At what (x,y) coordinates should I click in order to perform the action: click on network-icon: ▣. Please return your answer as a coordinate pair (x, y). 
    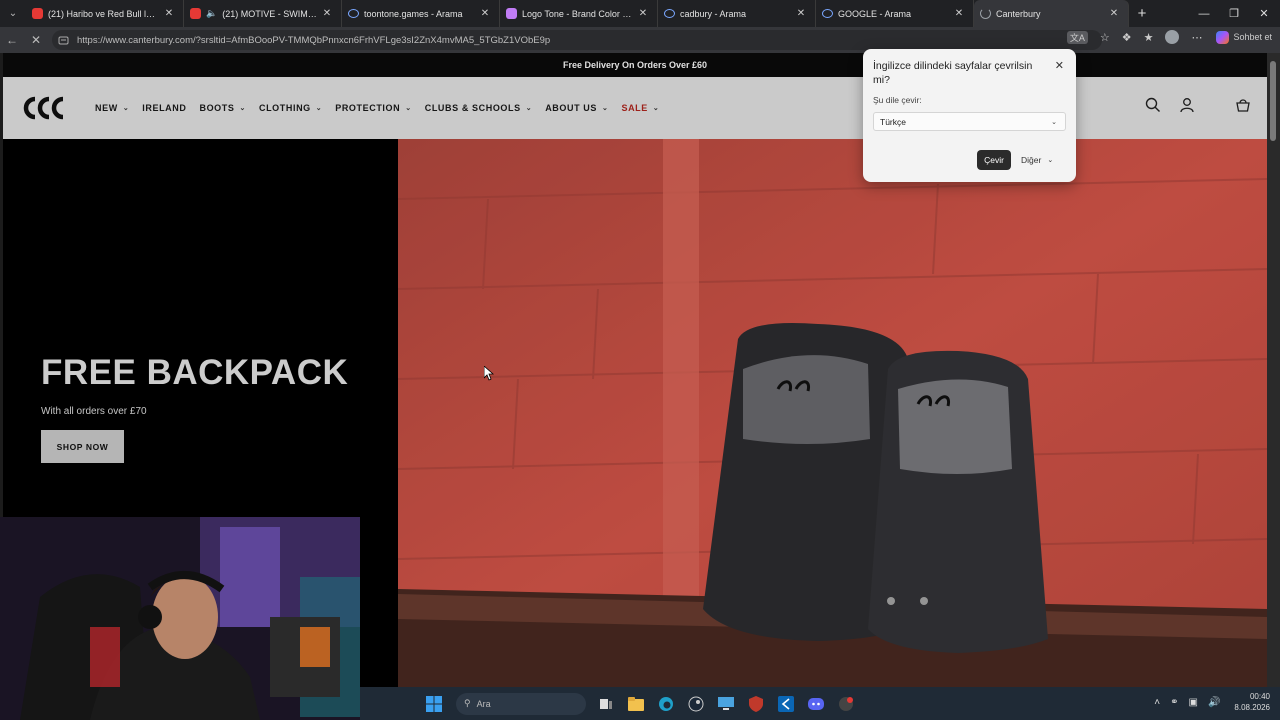
    Looking at the image, I should click on (1193, 702).